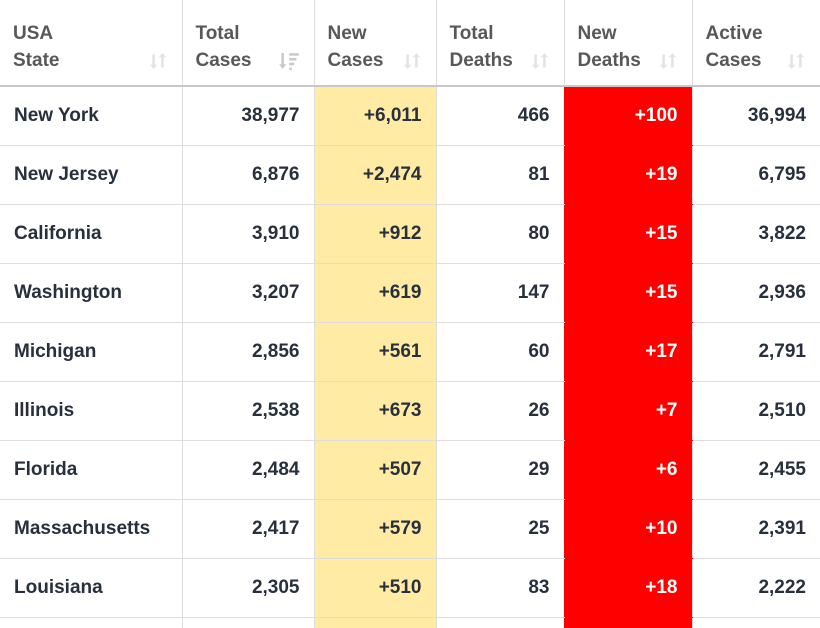  Describe the element at coordinates (755, 293) in the screenshot. I see `cell-active-cases: 2,936` at that location.